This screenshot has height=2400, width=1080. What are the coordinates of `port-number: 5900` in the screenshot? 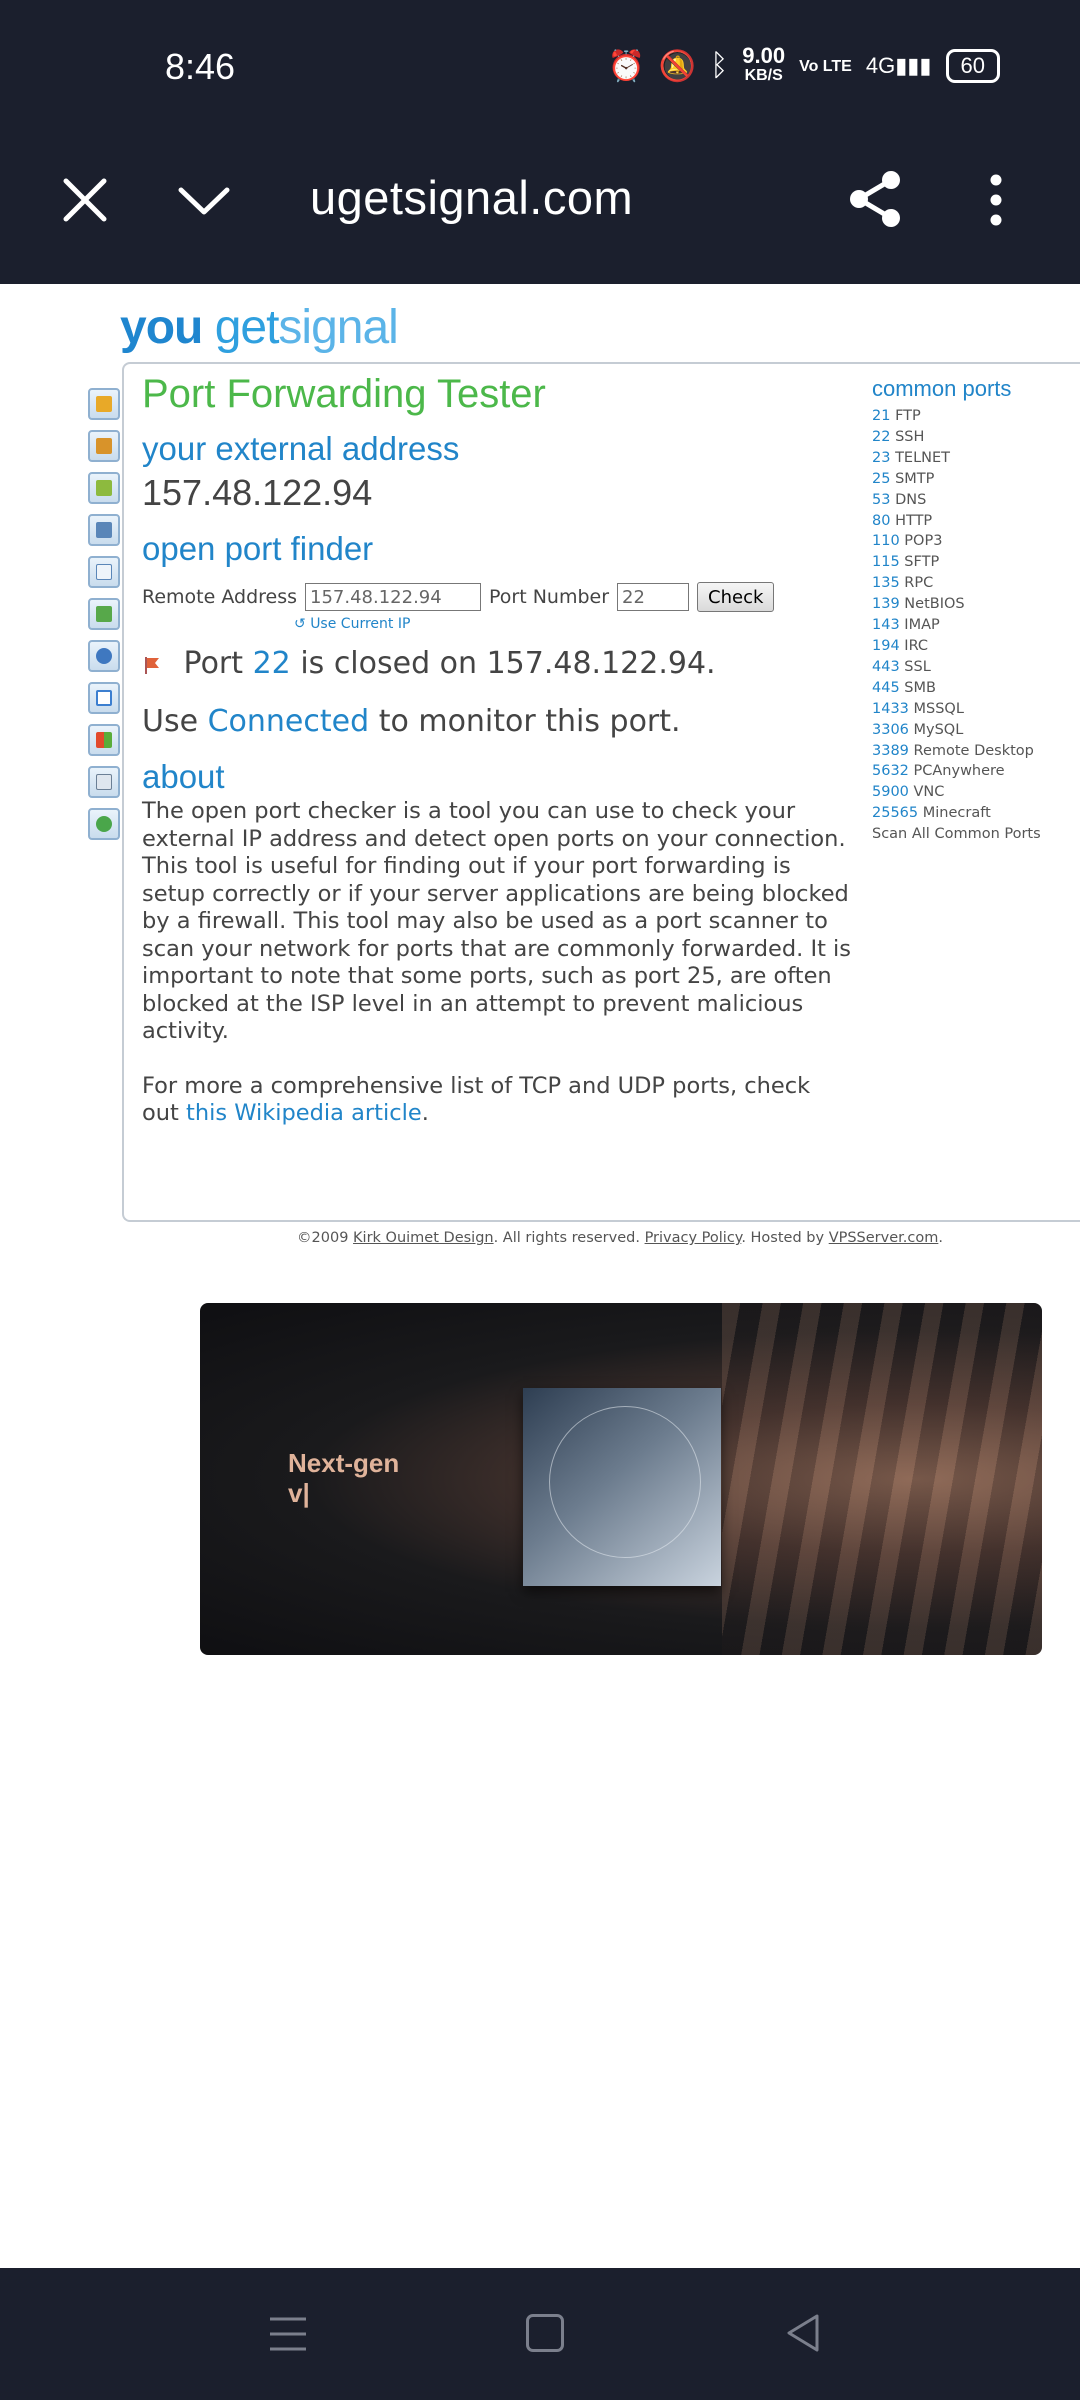 It's located at (890, 792).